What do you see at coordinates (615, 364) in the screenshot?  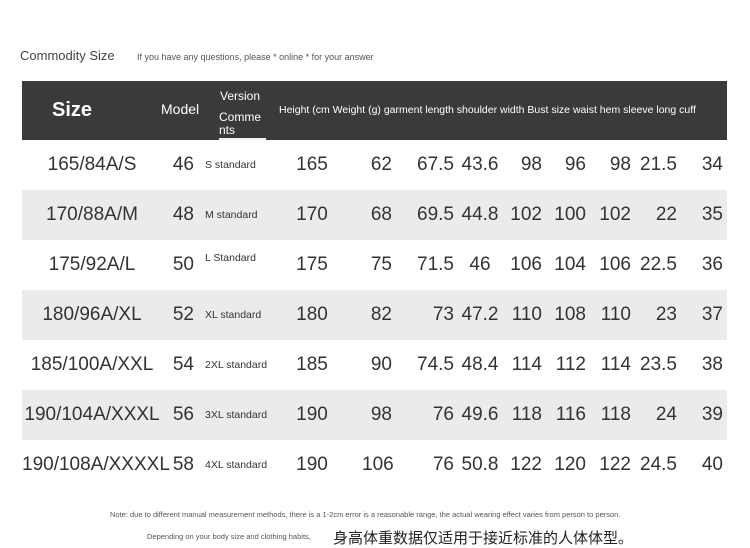 I see `cell-hem: 114` at bounding box center [615, 364].